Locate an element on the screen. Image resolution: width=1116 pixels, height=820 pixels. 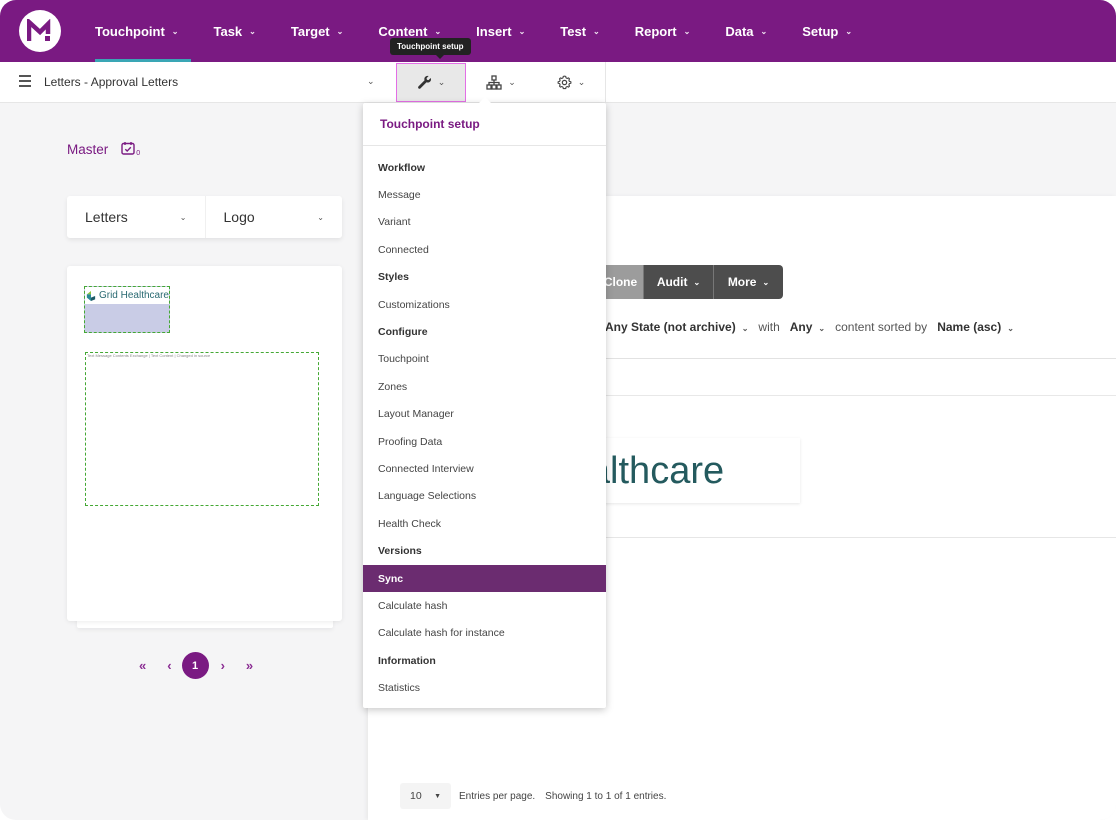
menu-item-calculate-hash: Calculate hash is located at coordinates (484, 605).